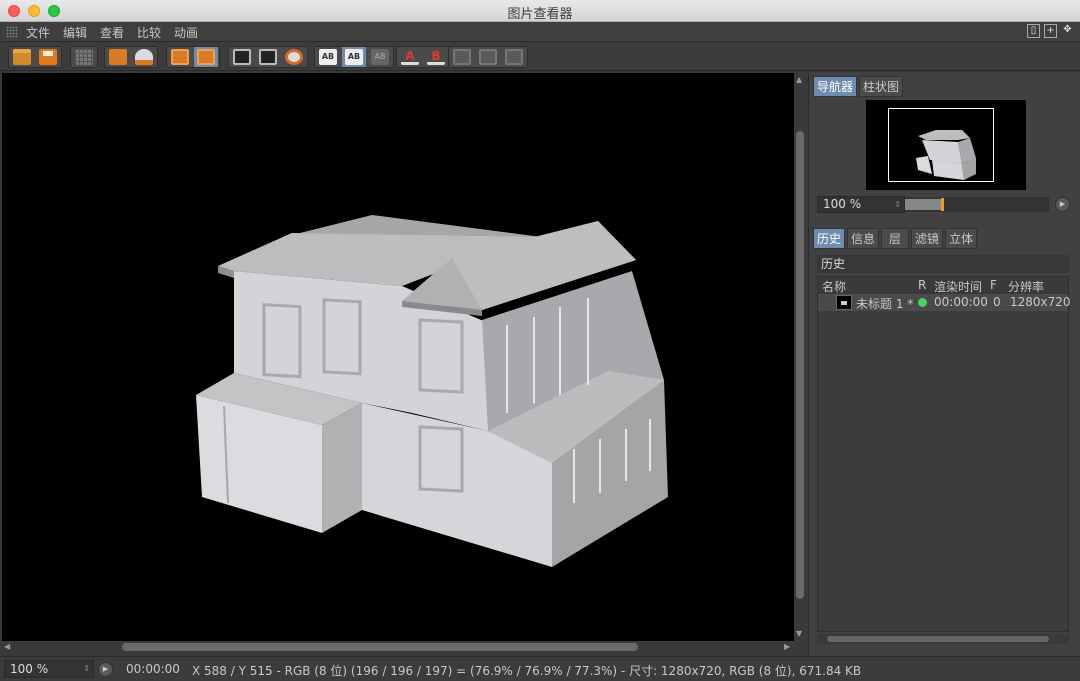 This screenshot has width=1080, height=681. What do you see at coordinates (842, 204) in the screenshot?
I see `navigator-zoom-value: 100 %` at bounding box center [842, 204].